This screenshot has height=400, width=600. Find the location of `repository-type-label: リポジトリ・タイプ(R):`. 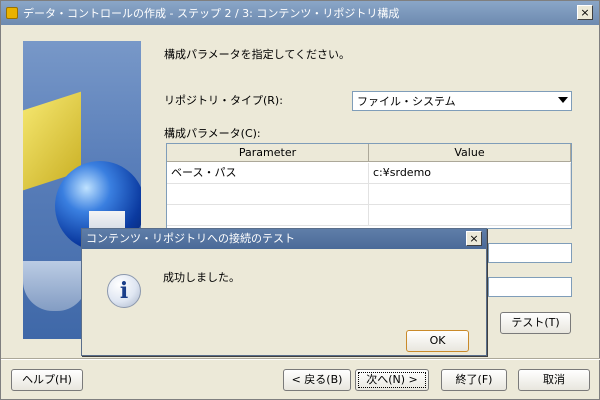

repository-type-label: リポジトリ・タイプ(R): is located at coordinates (223, 100).